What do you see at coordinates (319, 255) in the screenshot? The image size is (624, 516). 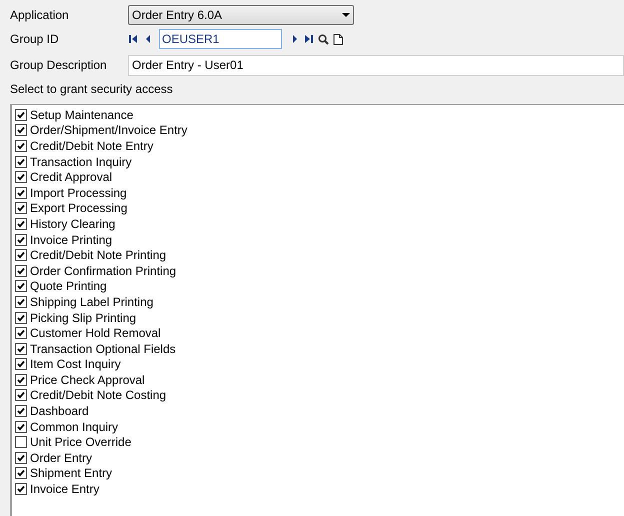 I see `access-checkbox-item: Credit/Debit Note Printing` at bounding box center [319, 255].